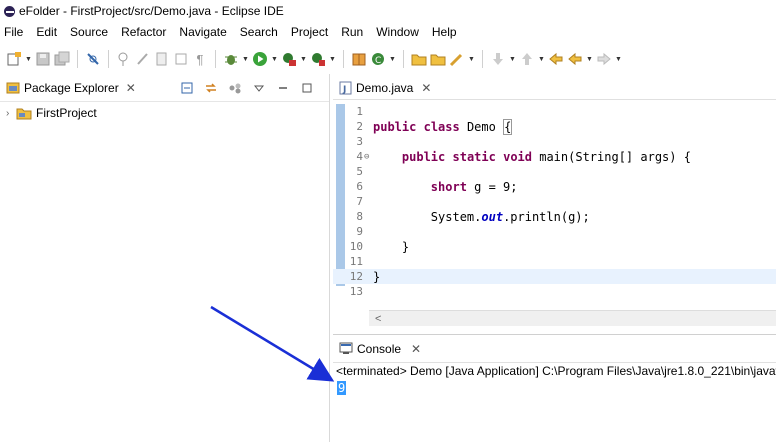 The width and height of the screenshot is (776, 442). What do you see at coordinates (309, 32) in the screenshot?
I see `menu-project: Project` at bounding box center [309, 32].